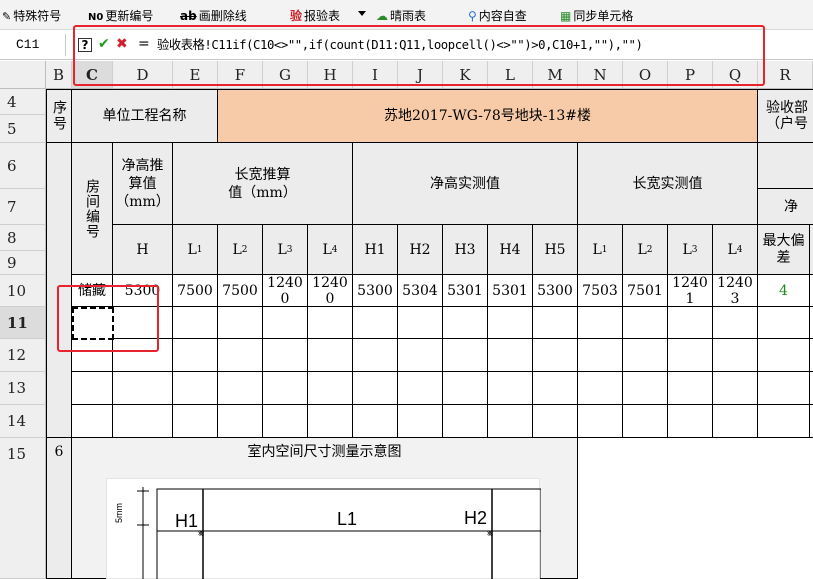  What do you see at coordinates (23, 323) in the screenshot?
I see `row-header-11: 11` at bounding box center [23, 323].